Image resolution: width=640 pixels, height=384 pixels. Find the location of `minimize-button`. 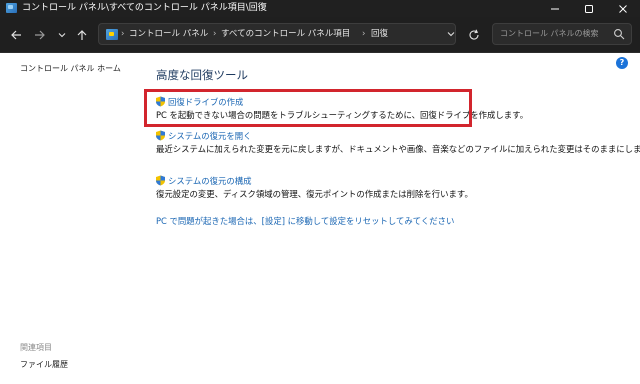

minimize-button is located at coordinates (555, 8).